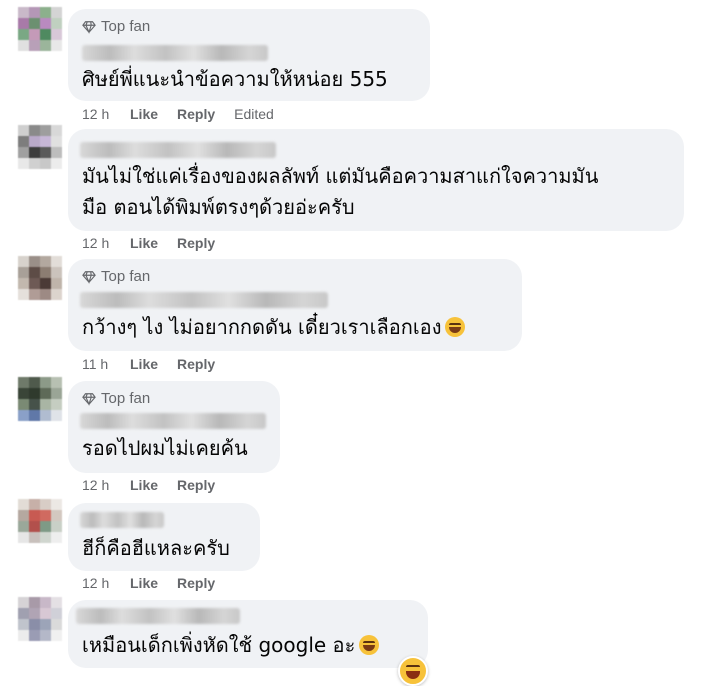 The image size is (706, 686). Describe the element at coordinates (156, 548) in the screenshot. I see `comment-text: ฮีก็คือฮีแหละครับ` at that location.